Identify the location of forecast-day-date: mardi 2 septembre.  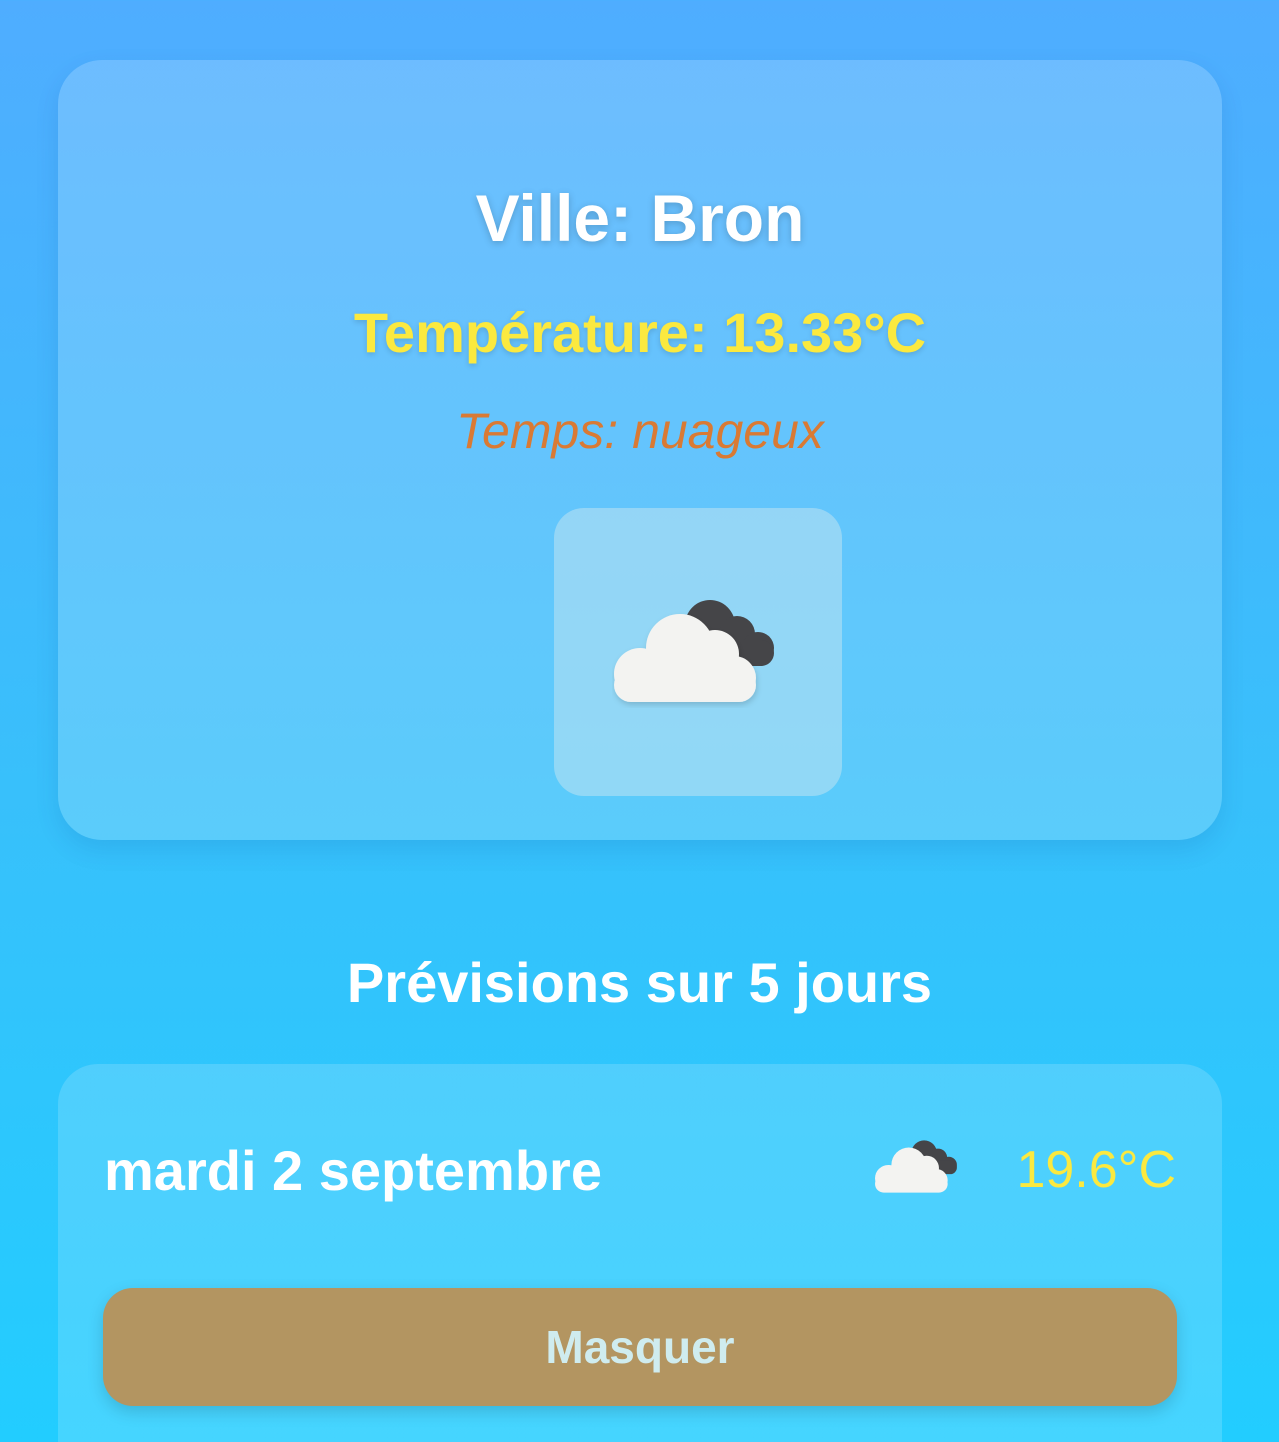
(353, 1170).